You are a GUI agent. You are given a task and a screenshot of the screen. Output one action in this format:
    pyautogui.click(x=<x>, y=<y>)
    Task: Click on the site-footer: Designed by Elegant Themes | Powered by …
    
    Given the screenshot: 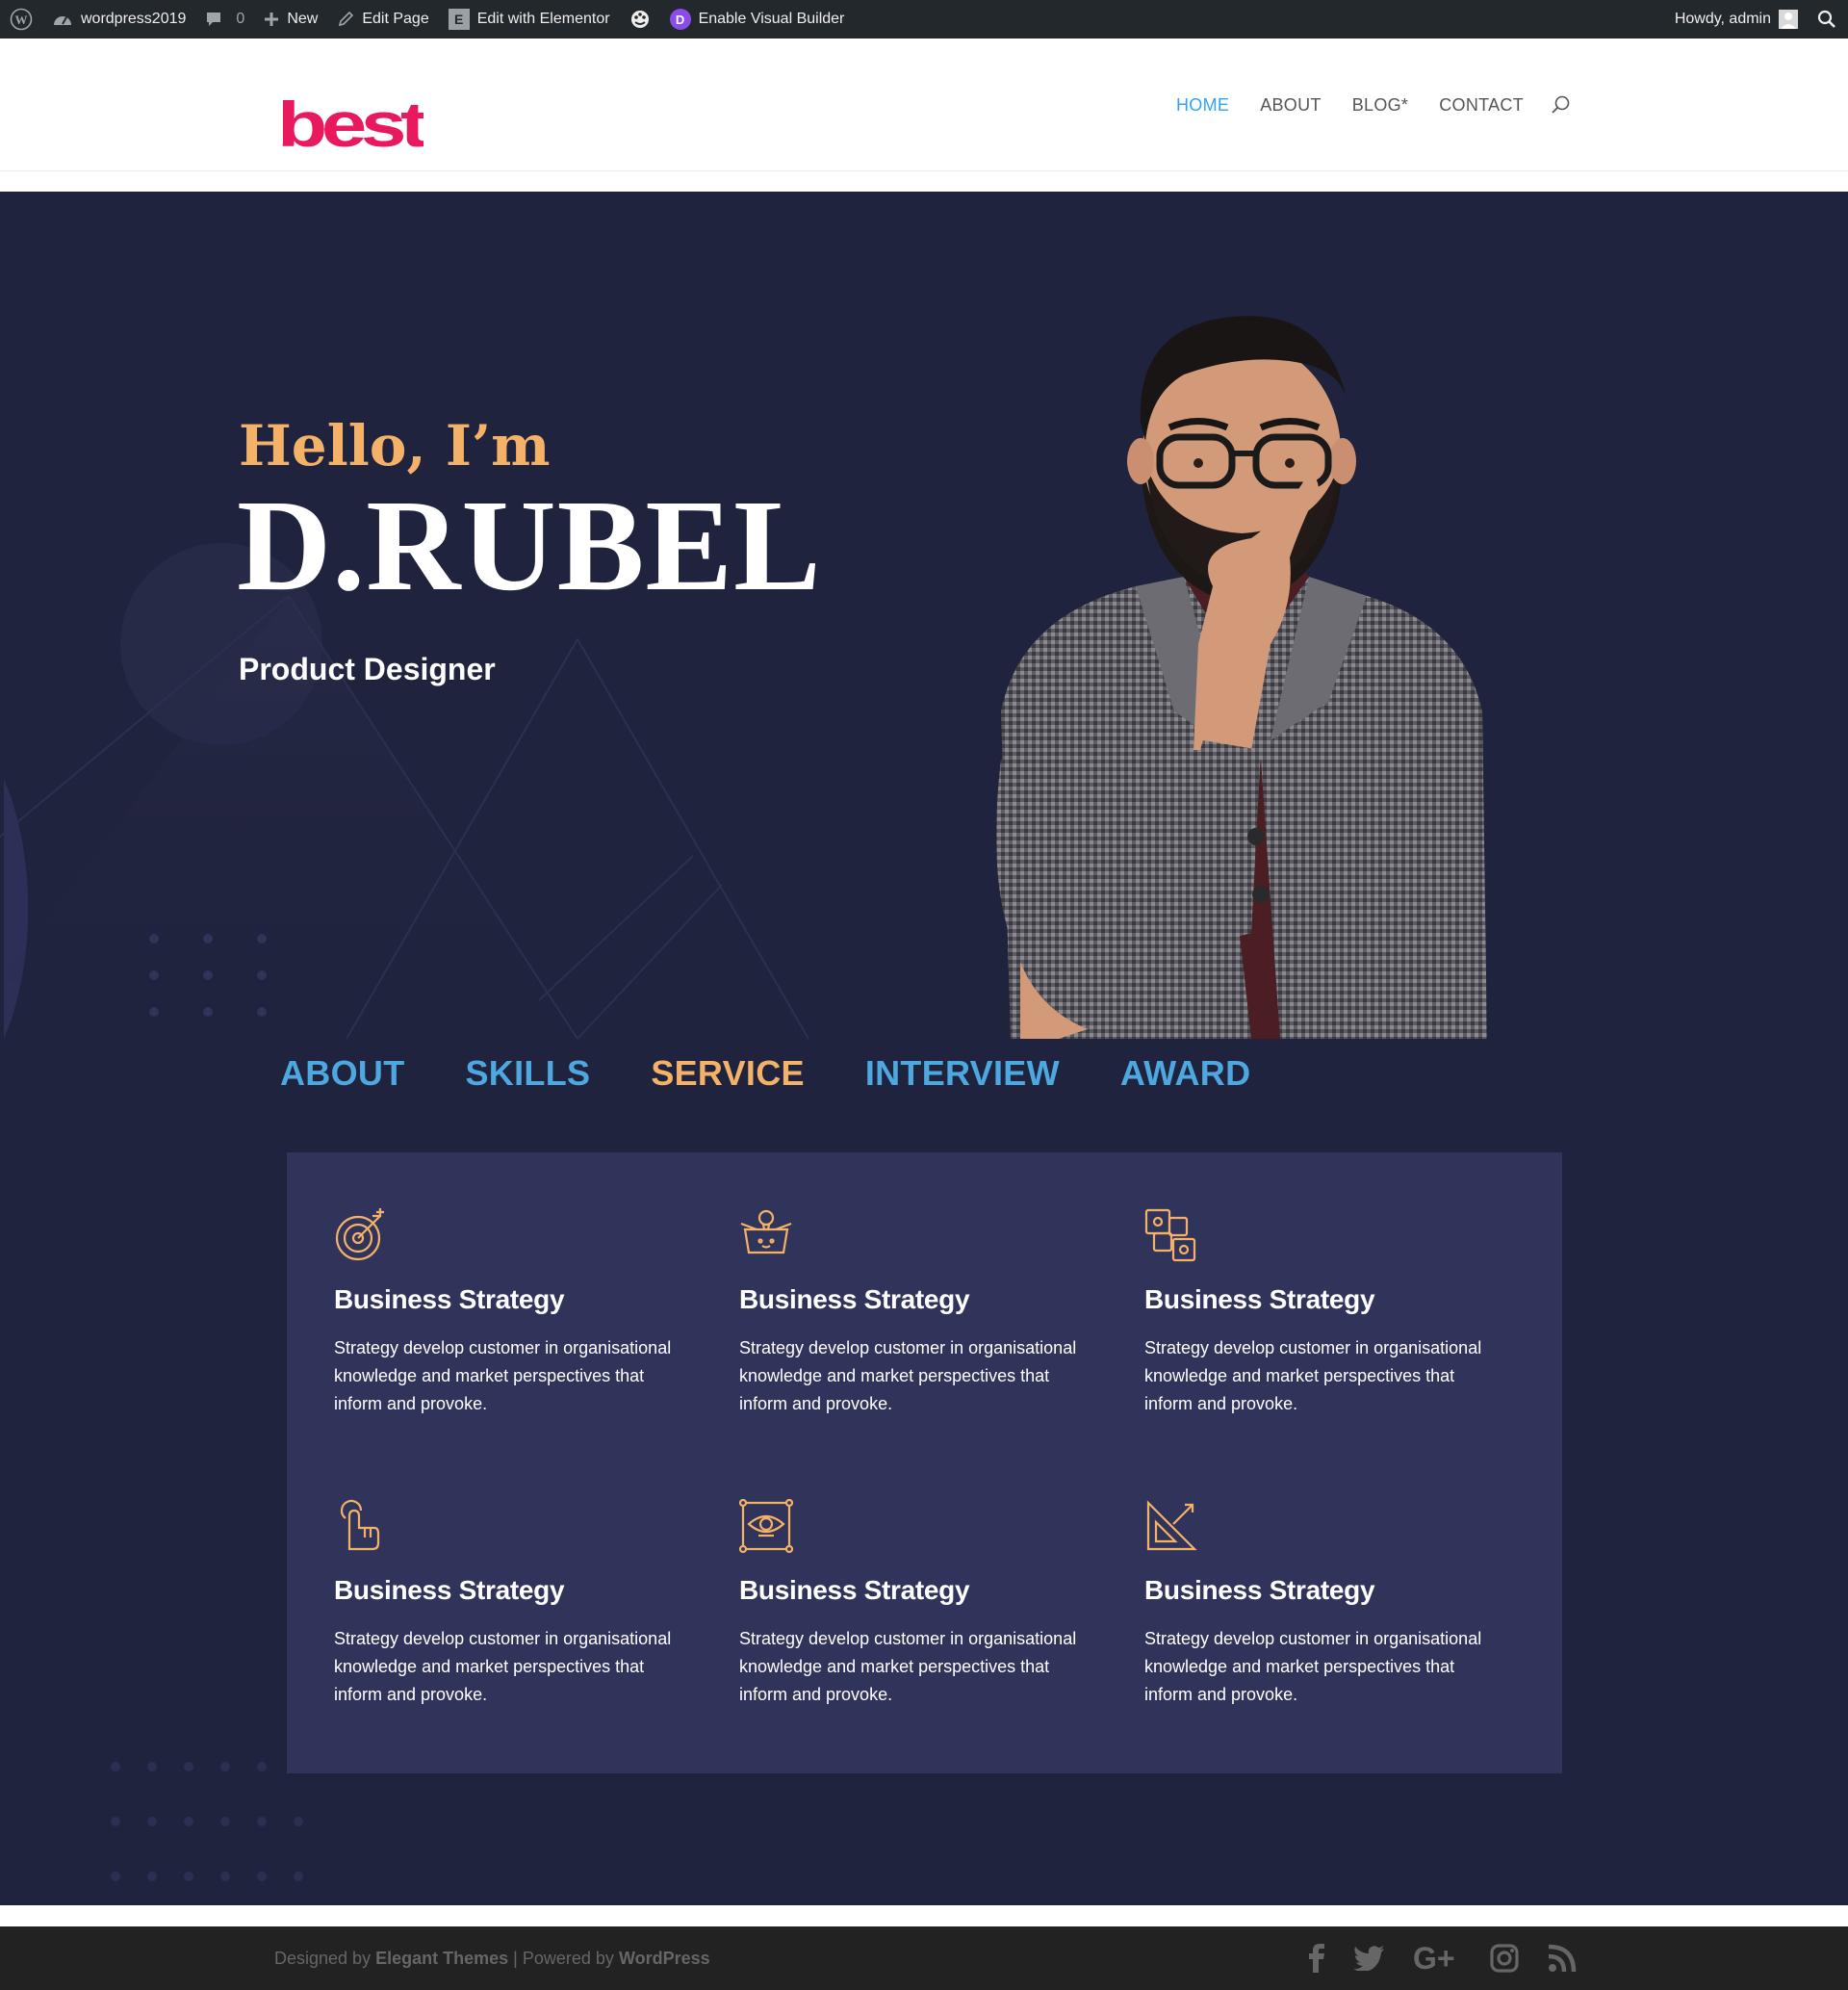 What is the action you would take?
    pyautogui.click(x=924, y=1958)
    